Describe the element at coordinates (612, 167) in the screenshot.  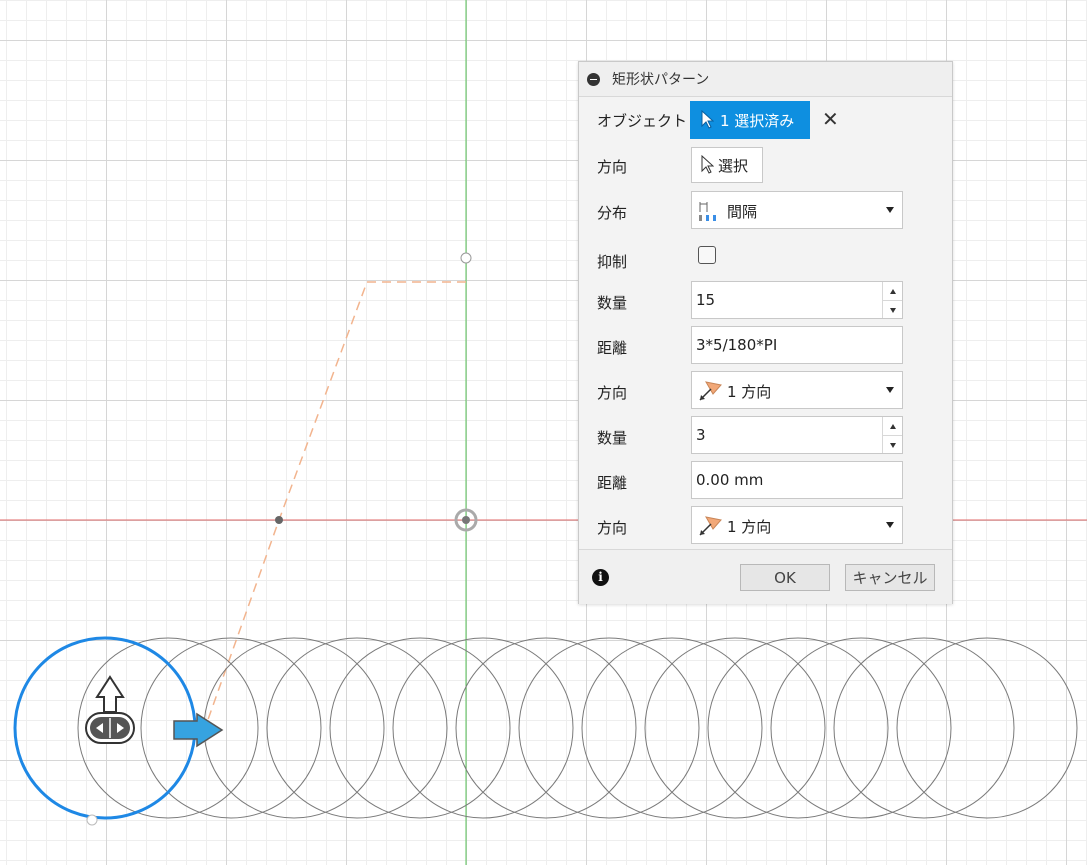
I see `direction-label: 方向` at that location.